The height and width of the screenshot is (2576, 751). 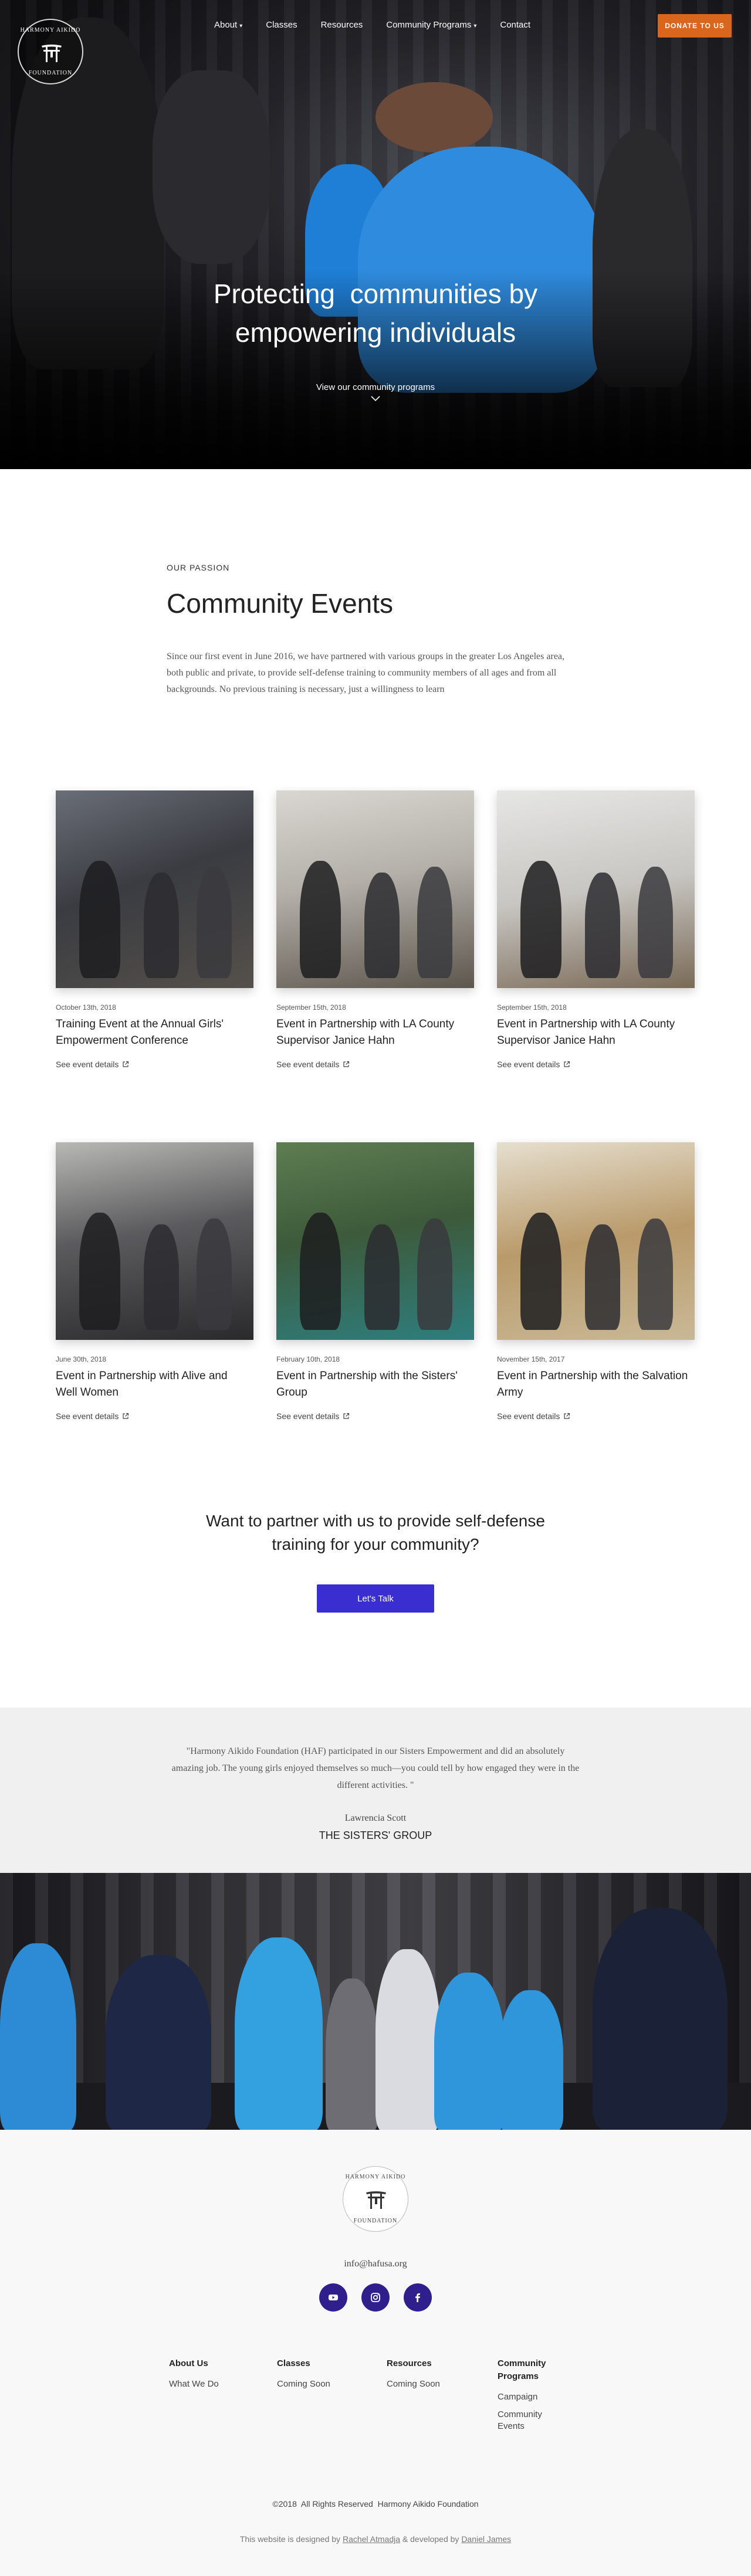 What do you see at coordinates (434, 117) in the screenshot?
I see `hero-photo-figure` at bounding box center [434, 117].